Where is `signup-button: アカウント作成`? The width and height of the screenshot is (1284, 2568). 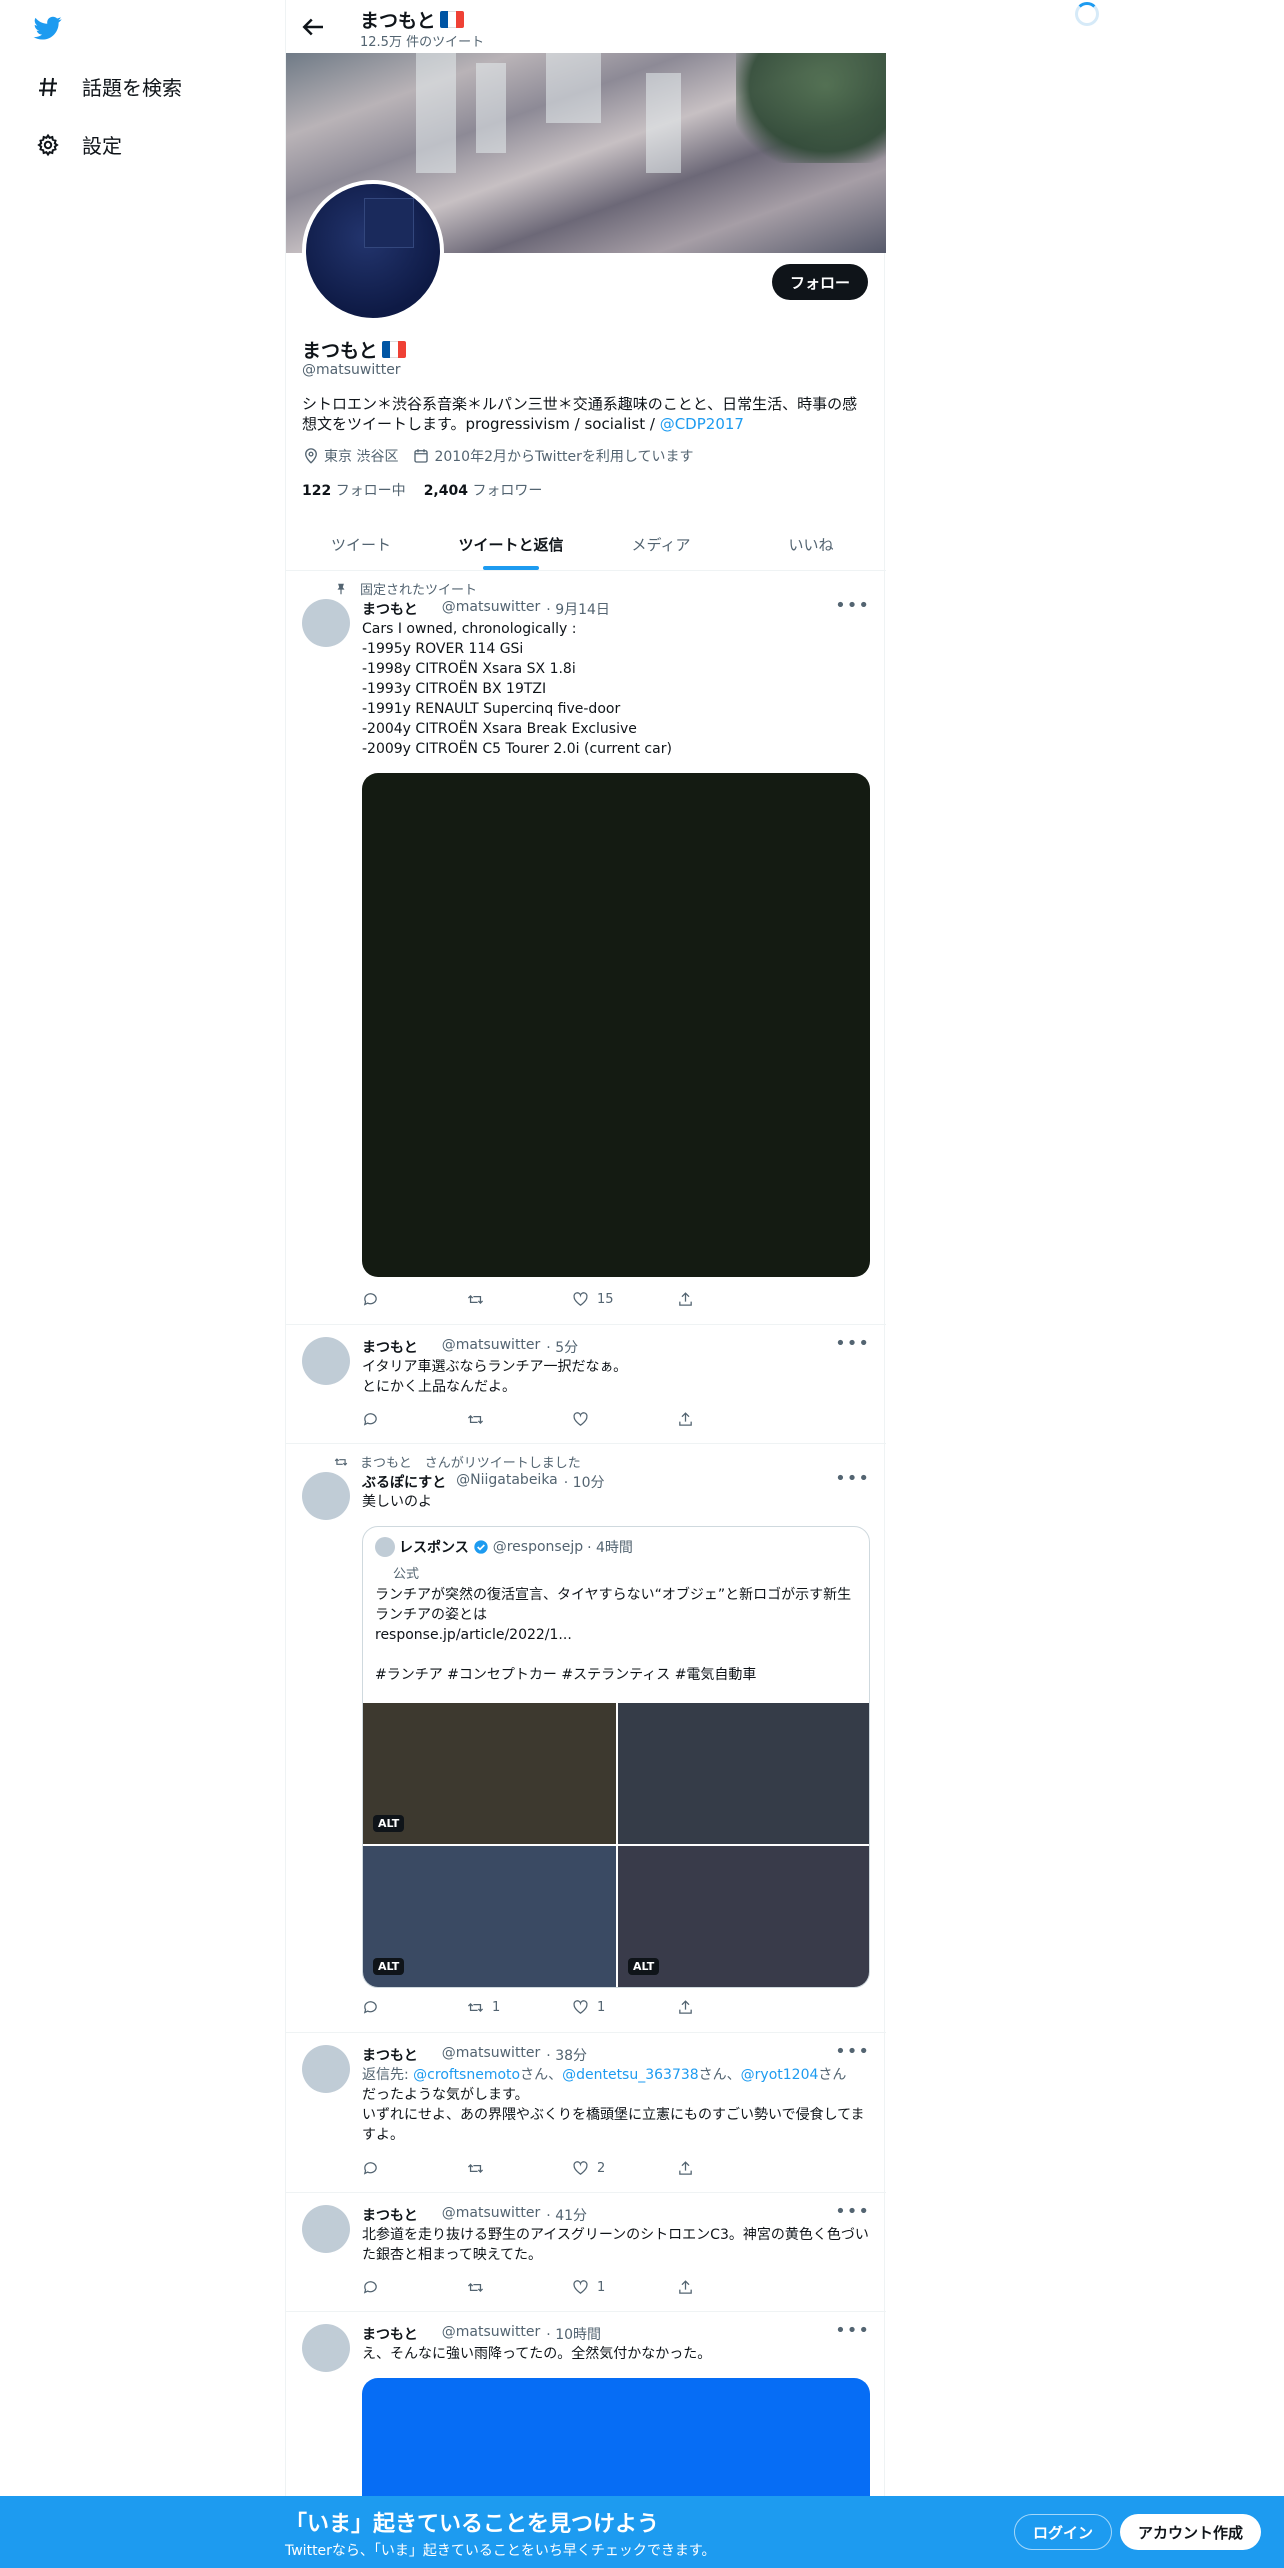 signup-button: アカウント作成 is located at coordinates (1191, 2532).